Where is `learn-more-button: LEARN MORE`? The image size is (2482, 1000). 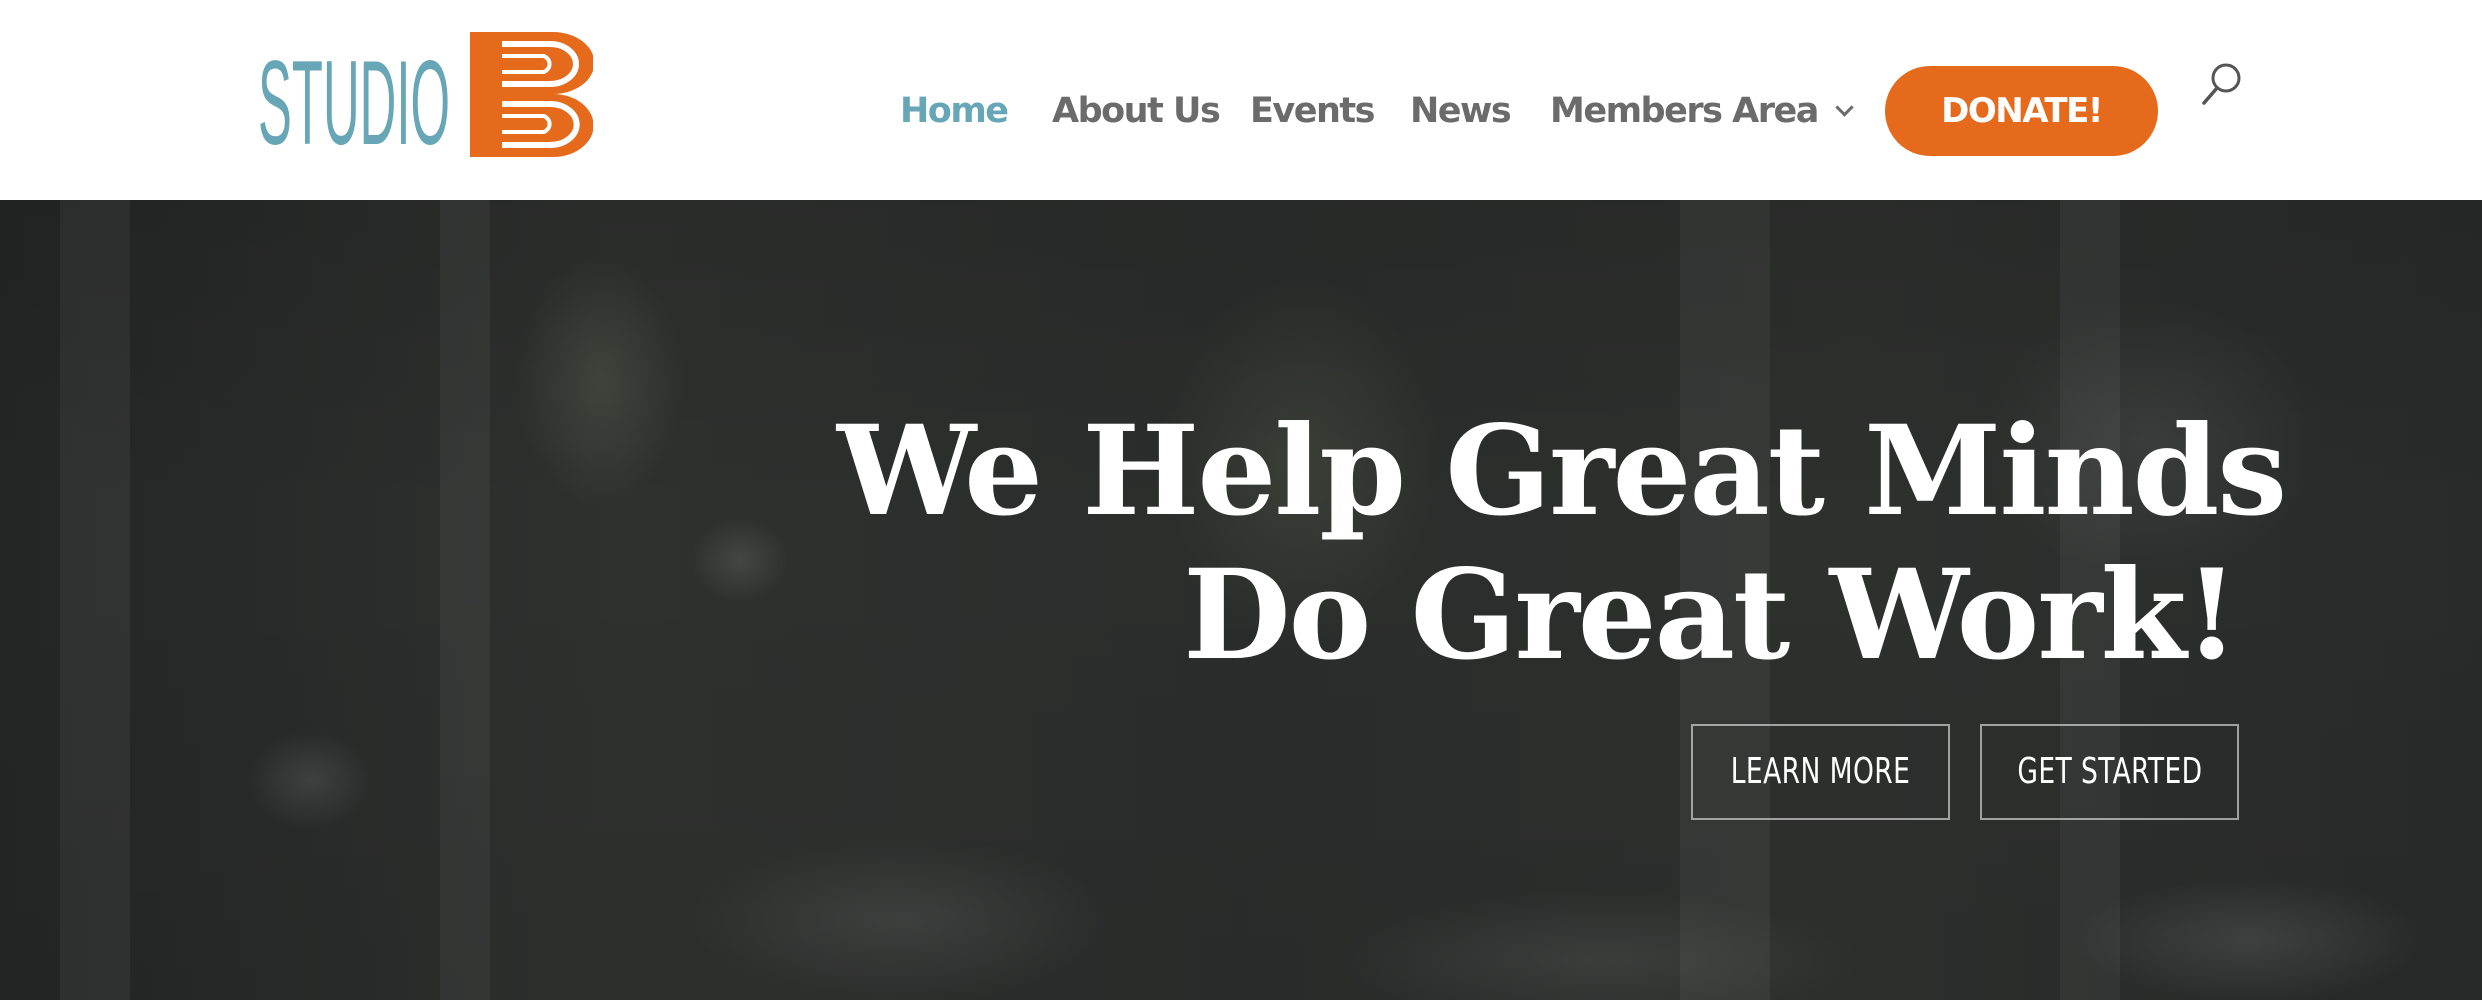 learn-more-button: LEARN MORE is located at coordinates (1820, 772).